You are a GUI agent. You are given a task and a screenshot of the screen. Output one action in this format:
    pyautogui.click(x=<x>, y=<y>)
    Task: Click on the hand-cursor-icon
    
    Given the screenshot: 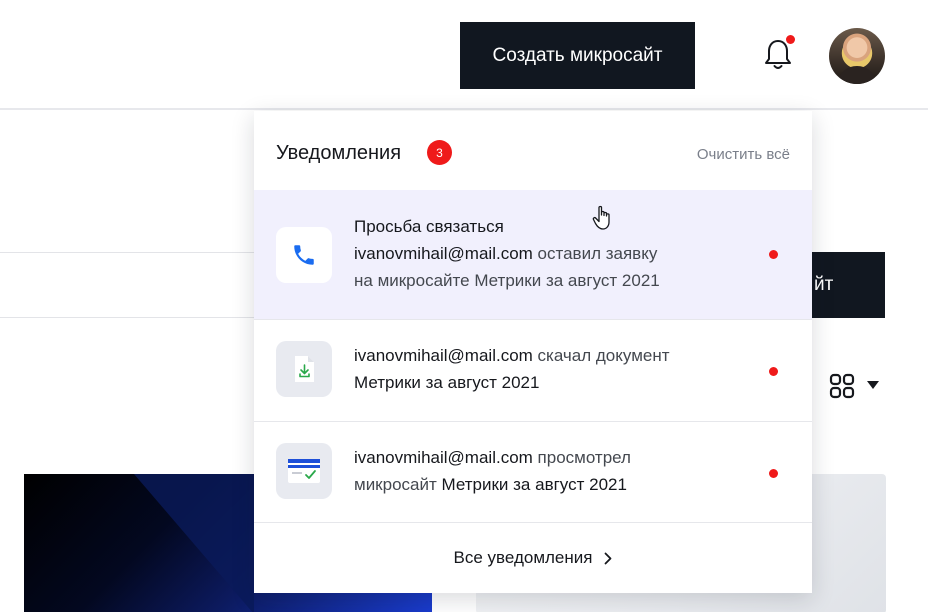 What is the action you would take?
    pyautogui.click(x=601, y=217)
    